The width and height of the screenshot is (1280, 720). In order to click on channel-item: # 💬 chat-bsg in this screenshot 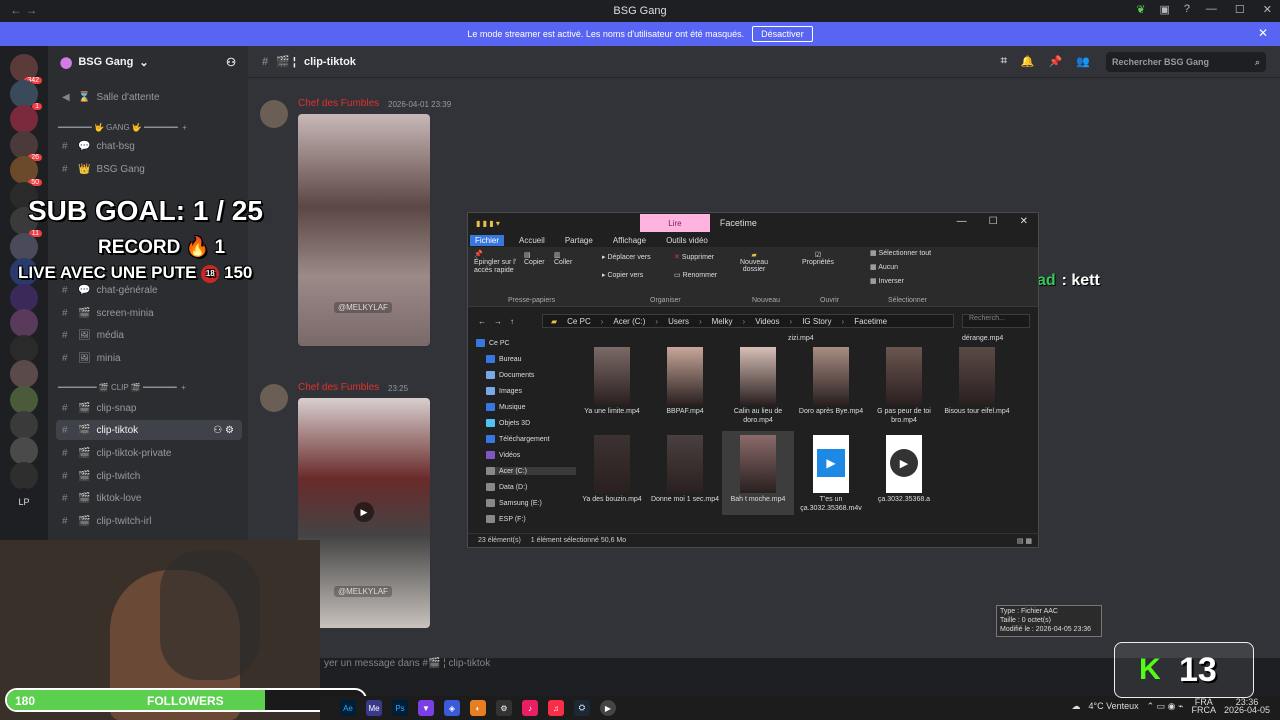, I will do `click(149, 146)`.